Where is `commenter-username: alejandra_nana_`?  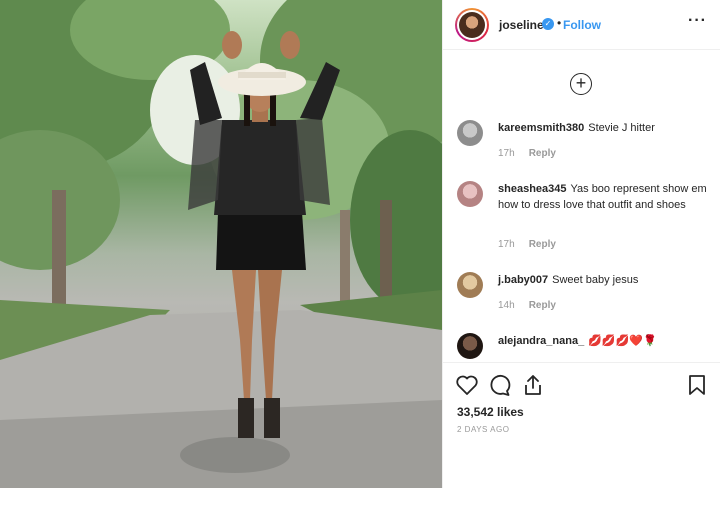
commenter-username: alejandra_nana_ is located at coordinates (541, 341).